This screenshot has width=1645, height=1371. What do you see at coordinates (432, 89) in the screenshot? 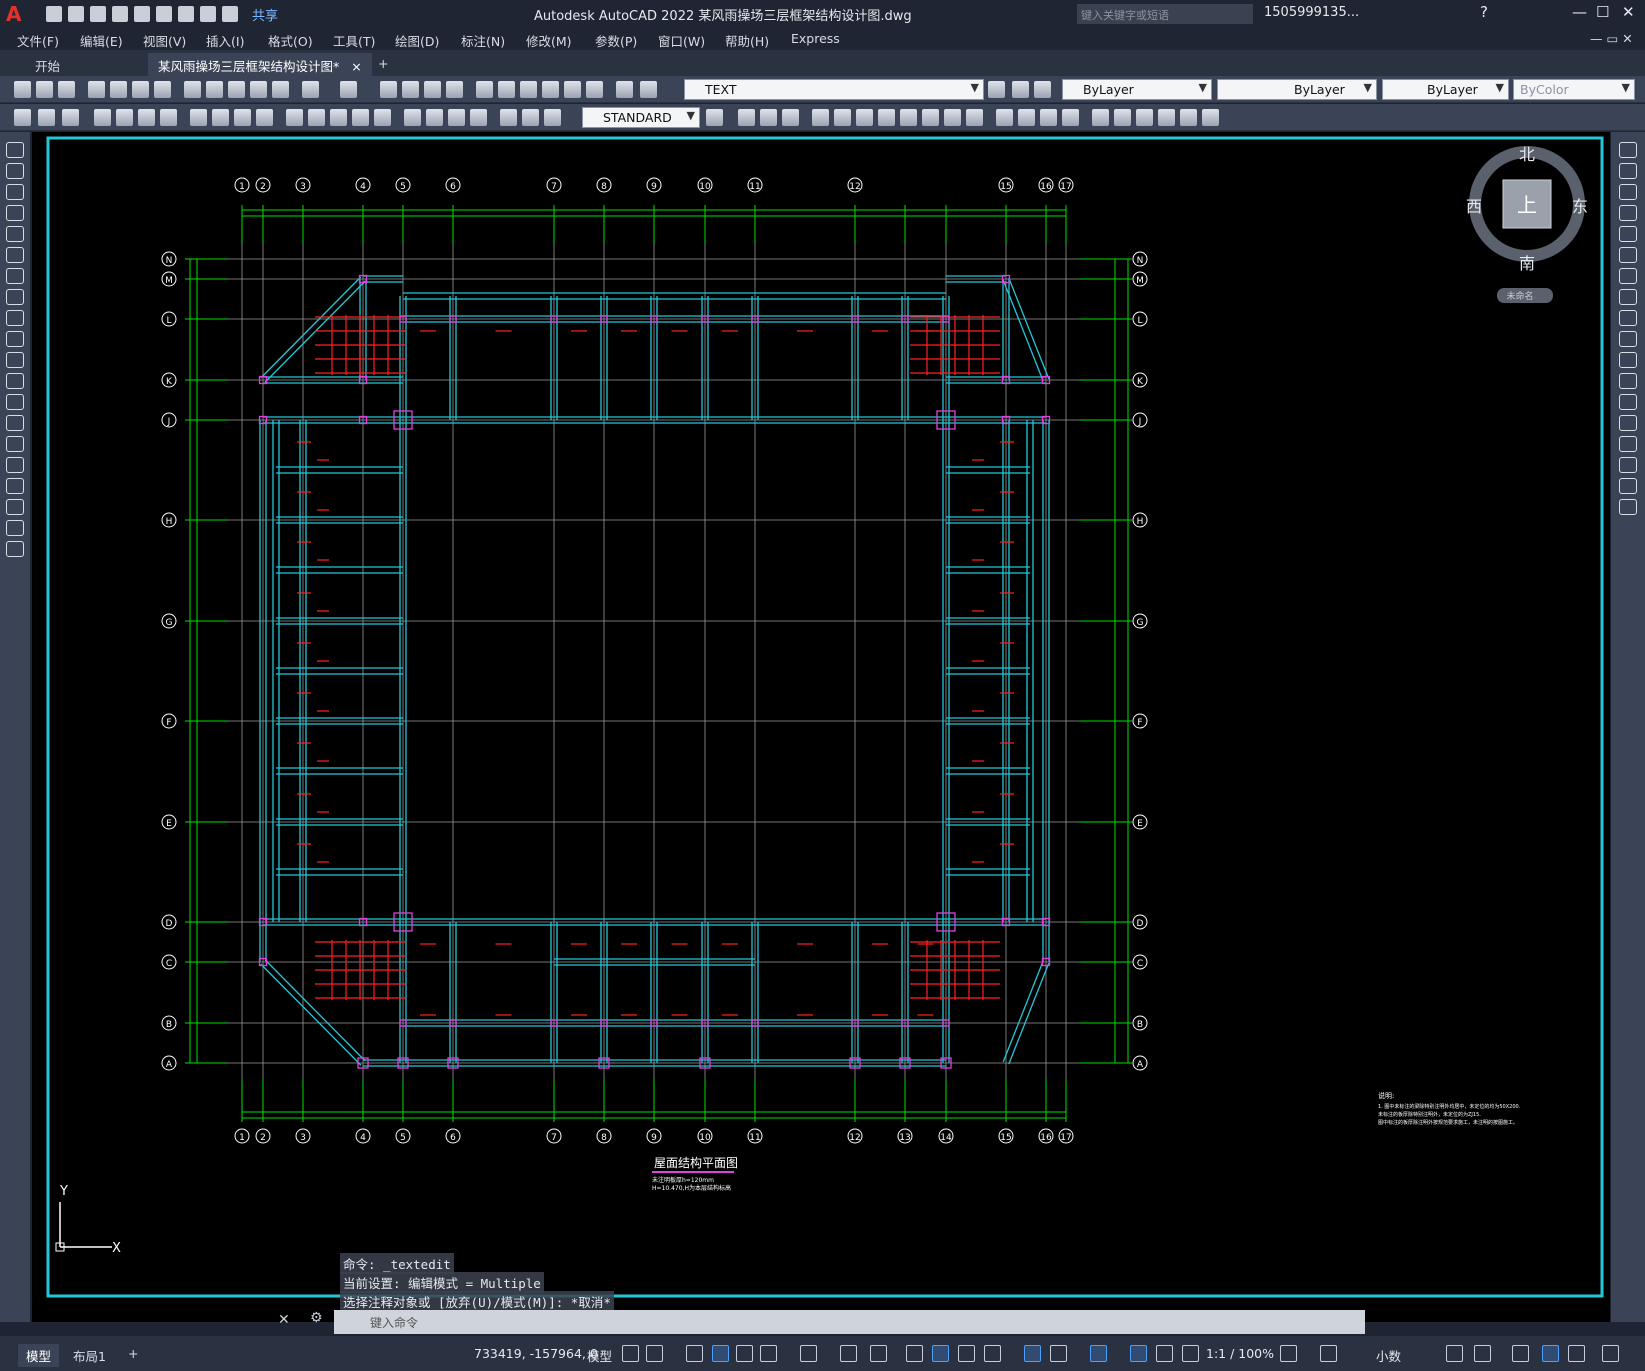
I see `zoom-window-icon` at bounding box center [432, 89].